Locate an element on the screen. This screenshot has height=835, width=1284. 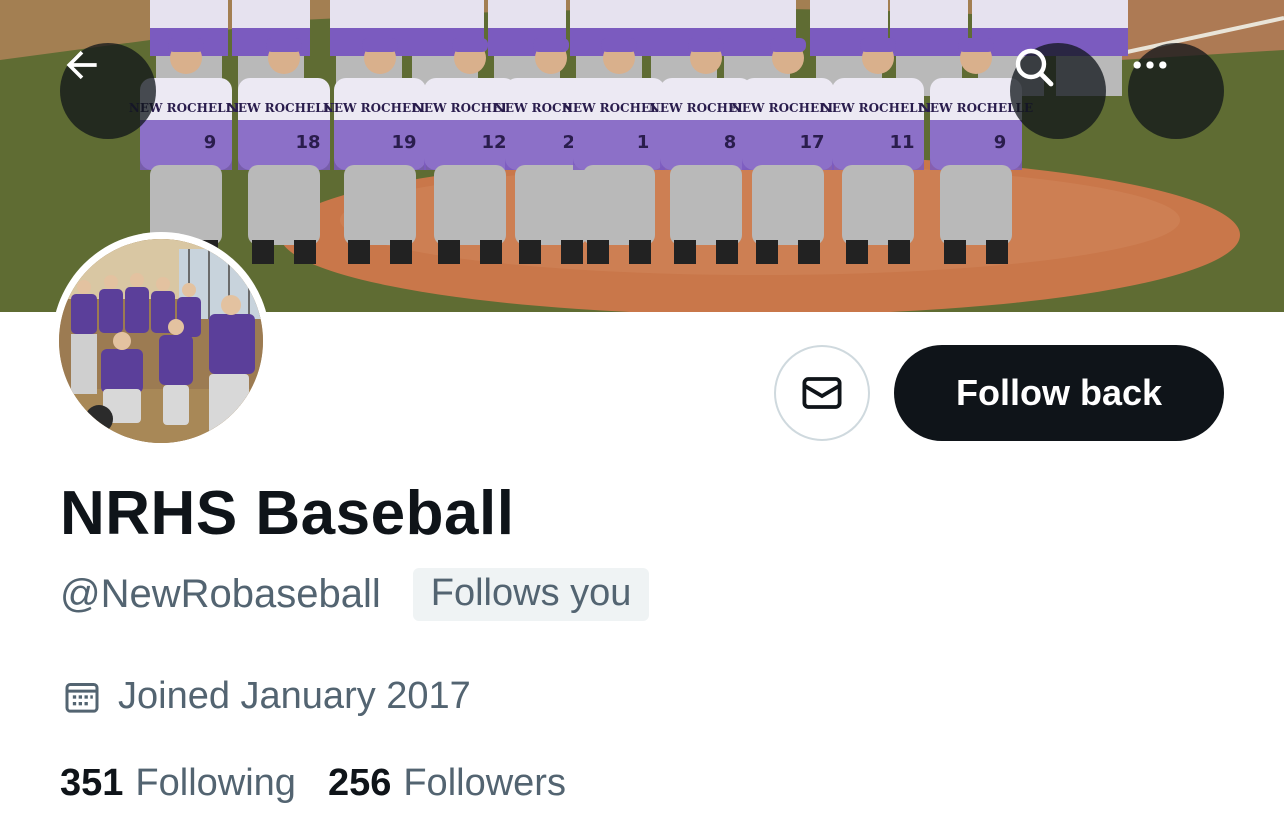
followers-count: 256 is located at coordinates (359, 783).